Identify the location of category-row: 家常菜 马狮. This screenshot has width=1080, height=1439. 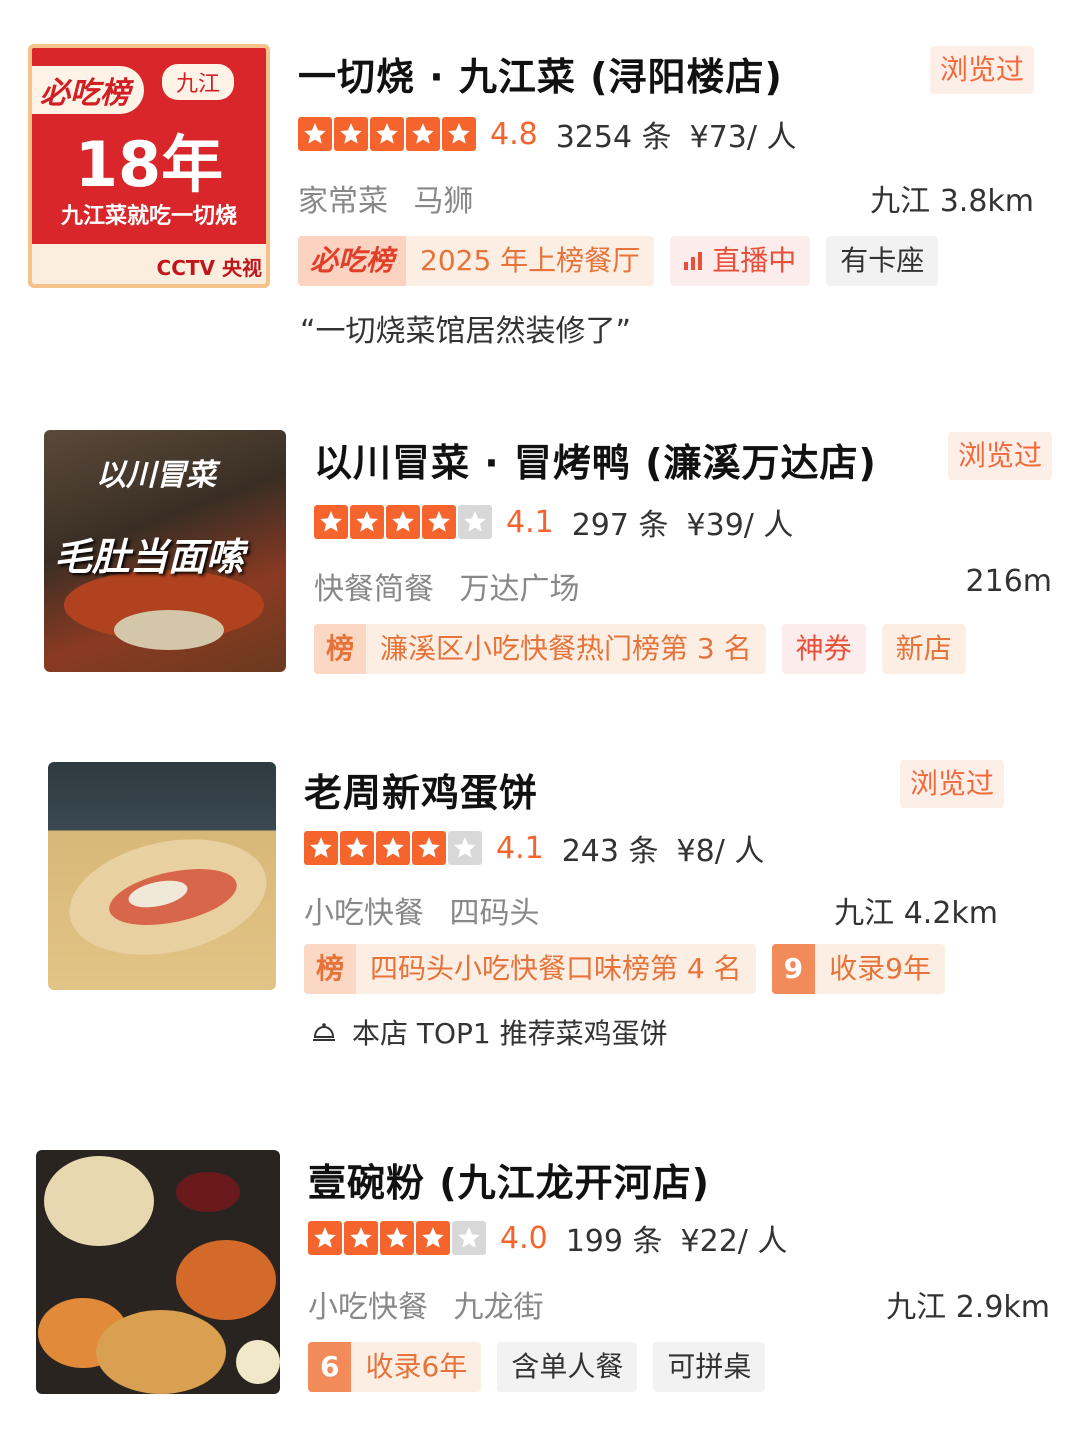
(394, 198).